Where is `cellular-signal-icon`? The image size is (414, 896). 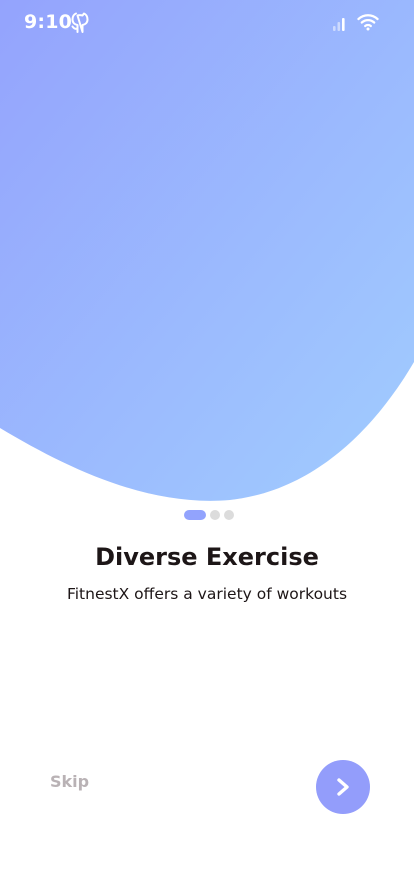 cellular-signal-icon is located at coordinates (339, 24).